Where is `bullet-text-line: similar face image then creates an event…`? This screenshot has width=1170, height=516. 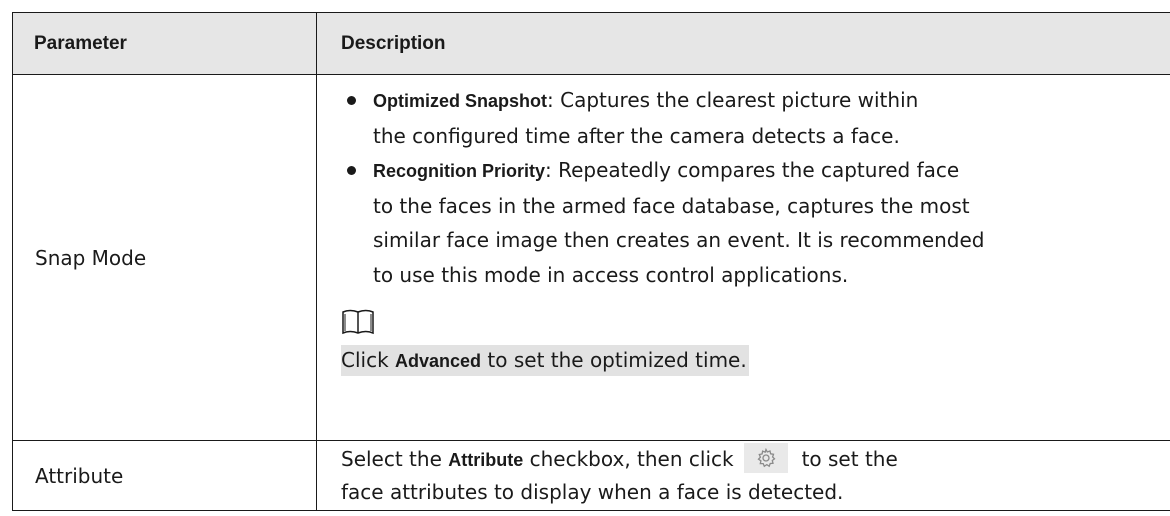 bullet-text-line: similar face image then creates an event… is located at coordinates (679, 240).